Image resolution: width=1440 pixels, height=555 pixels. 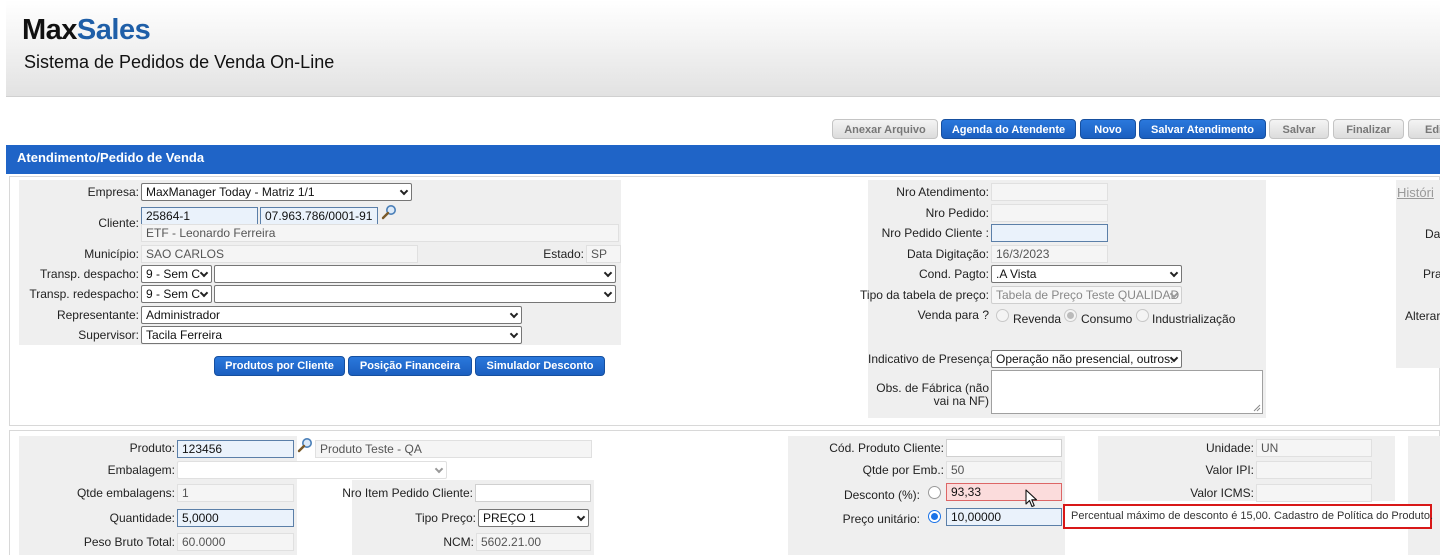 I want to click on tipo-preco-select: PREÇO 1, so click(x=533, y=518).